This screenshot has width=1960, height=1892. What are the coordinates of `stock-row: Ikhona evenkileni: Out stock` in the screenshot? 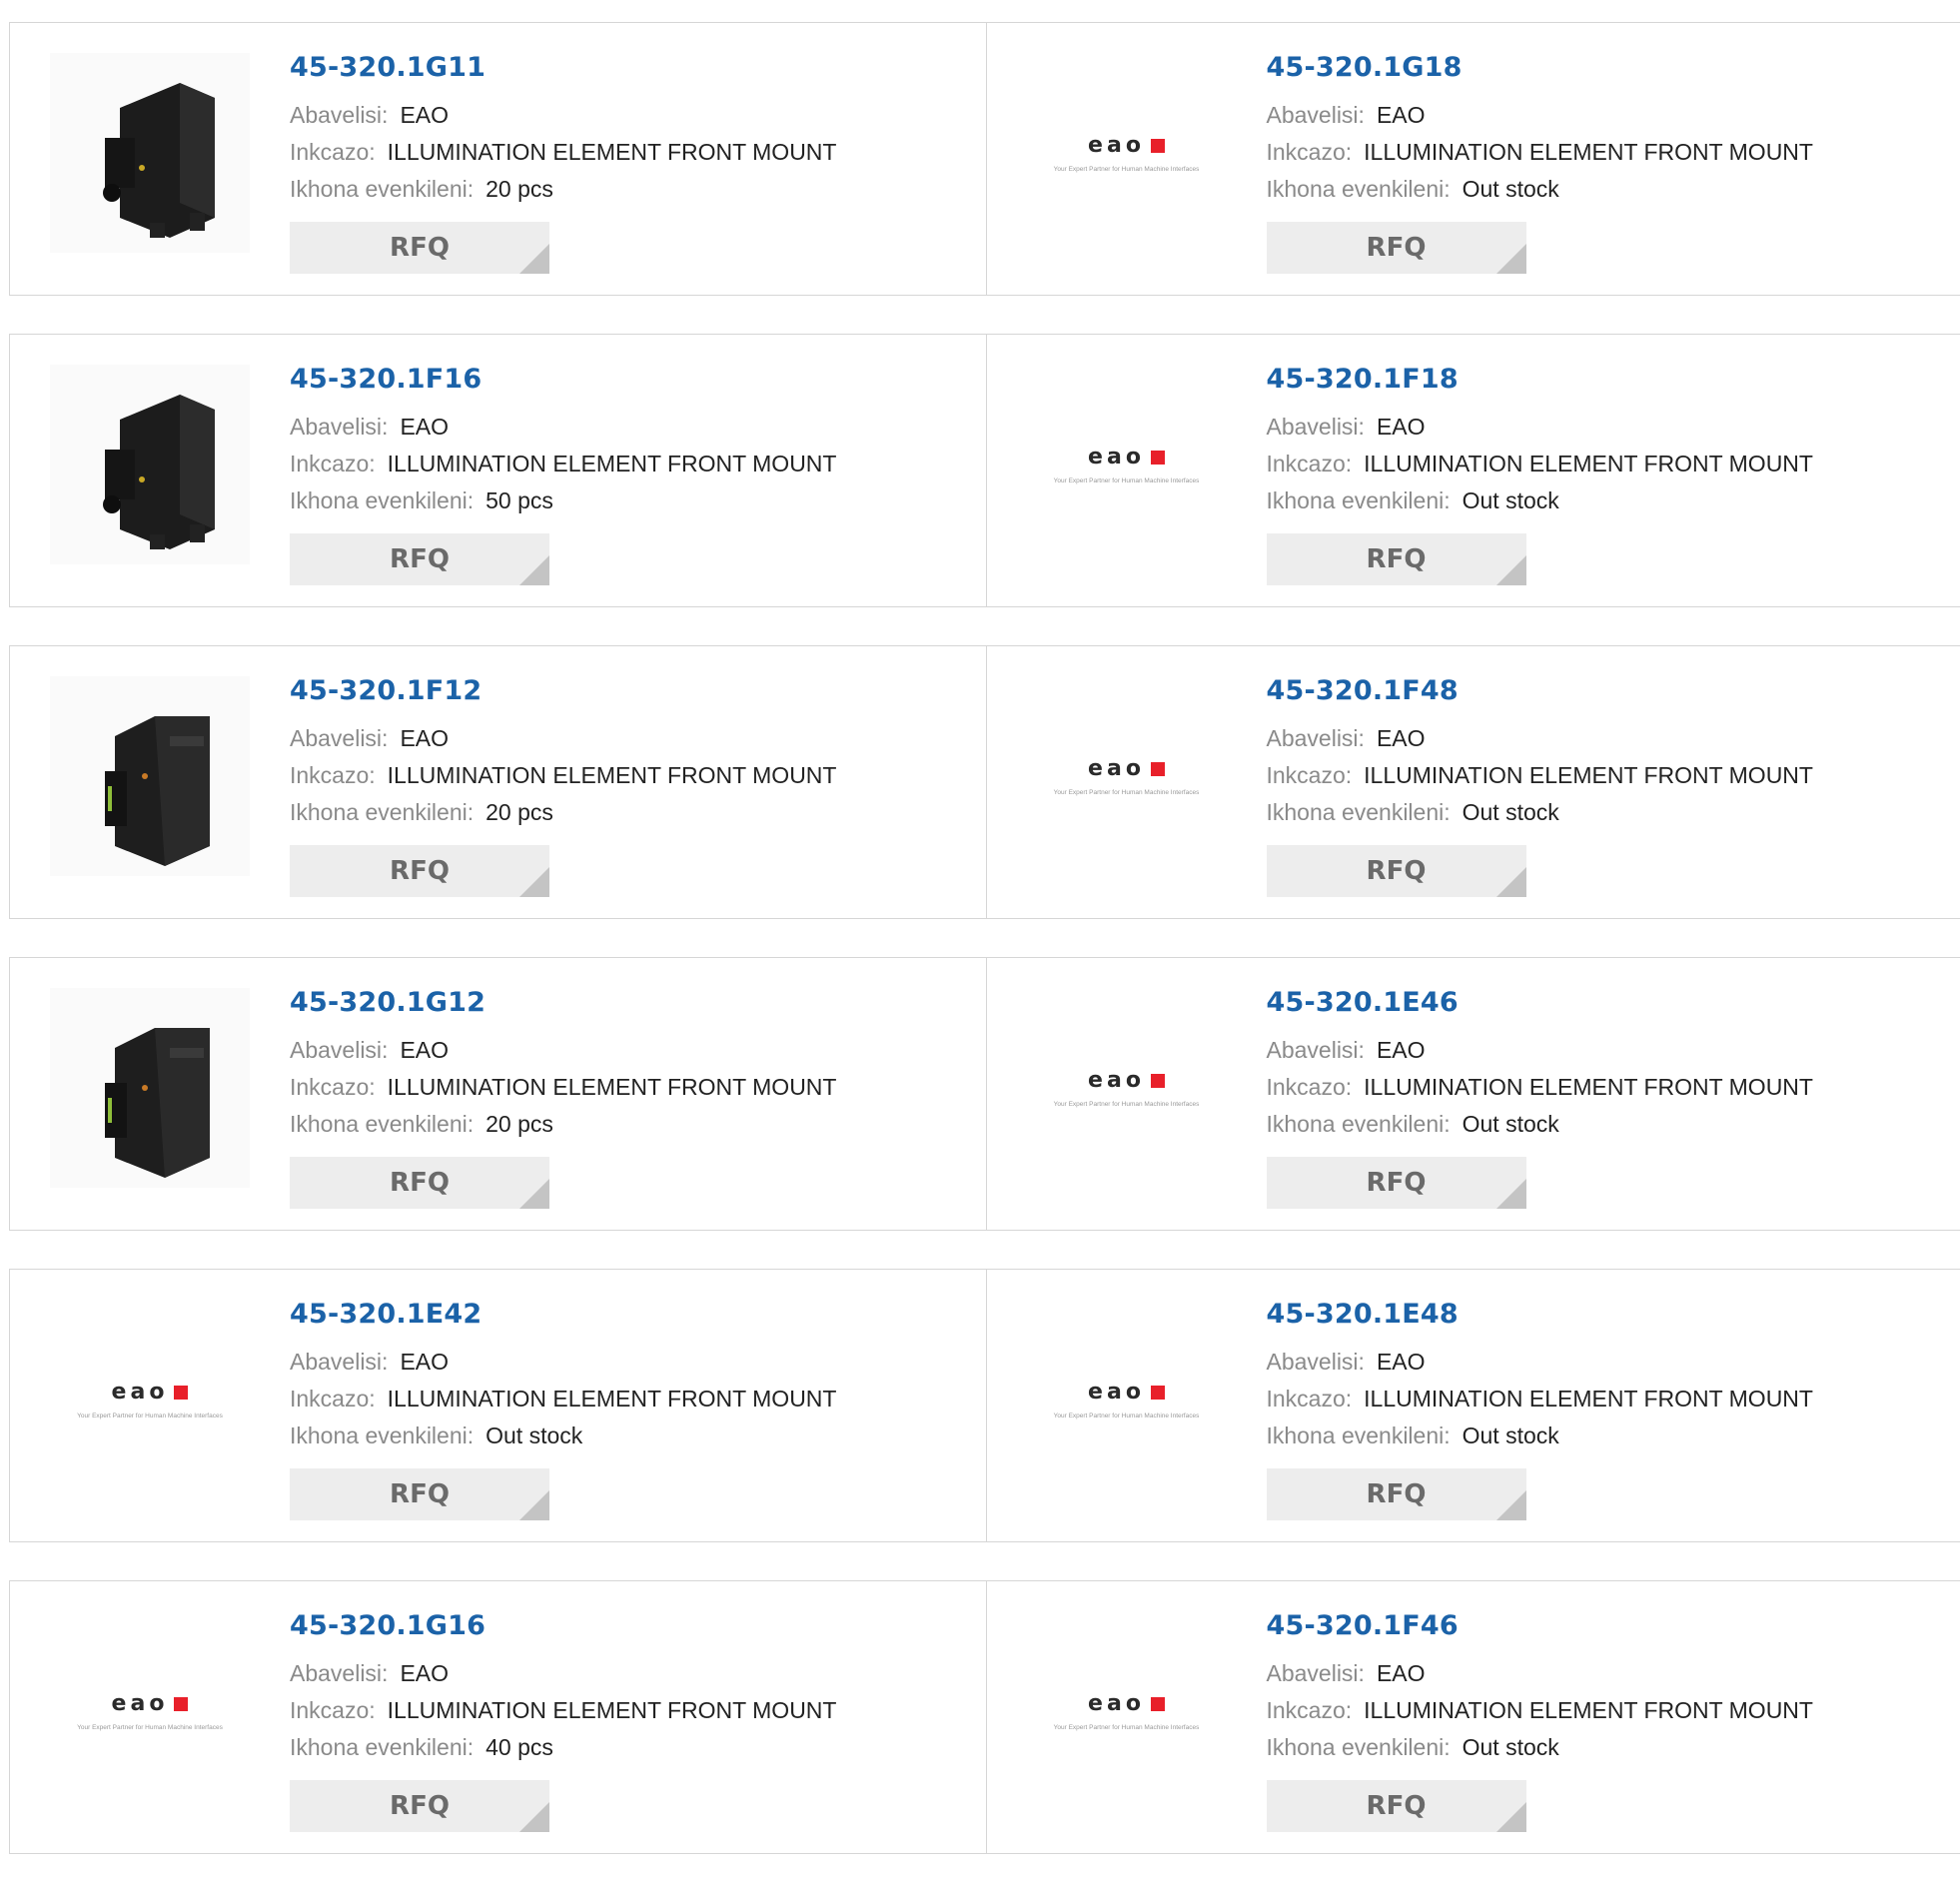 It's located at (1540, 1124).